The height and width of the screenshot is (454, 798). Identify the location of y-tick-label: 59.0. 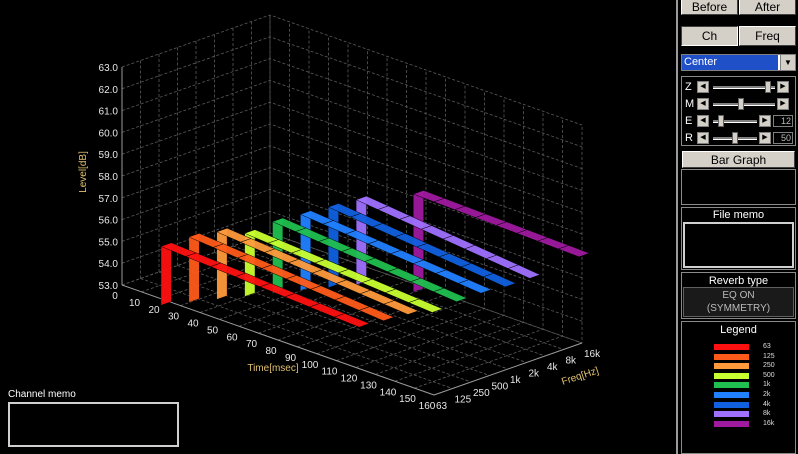
(109, 155).